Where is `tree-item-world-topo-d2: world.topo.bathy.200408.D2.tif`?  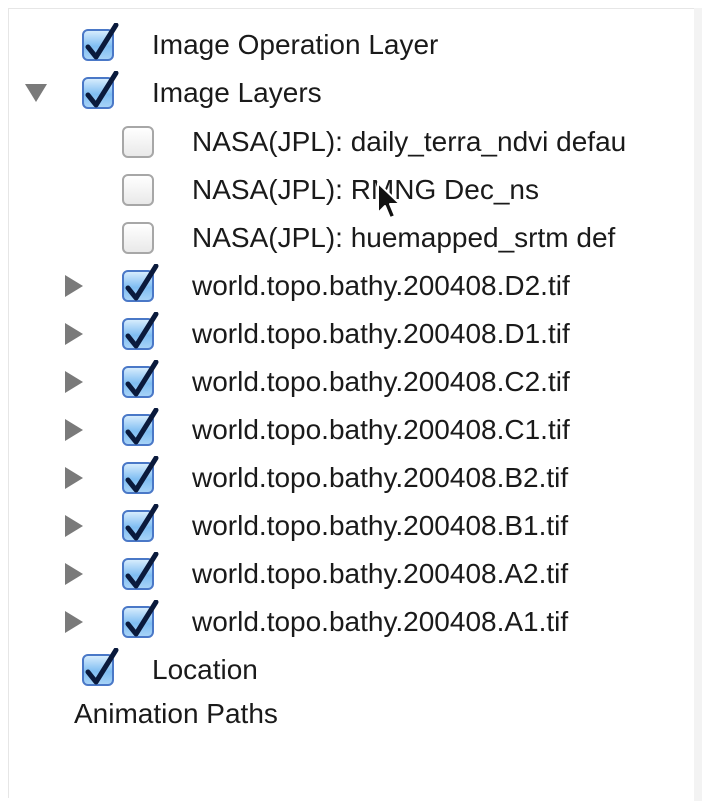 tree-item-world-topo-d2: world.topo.bathy.200408.D2.tif is located at coordinates (351, 286).